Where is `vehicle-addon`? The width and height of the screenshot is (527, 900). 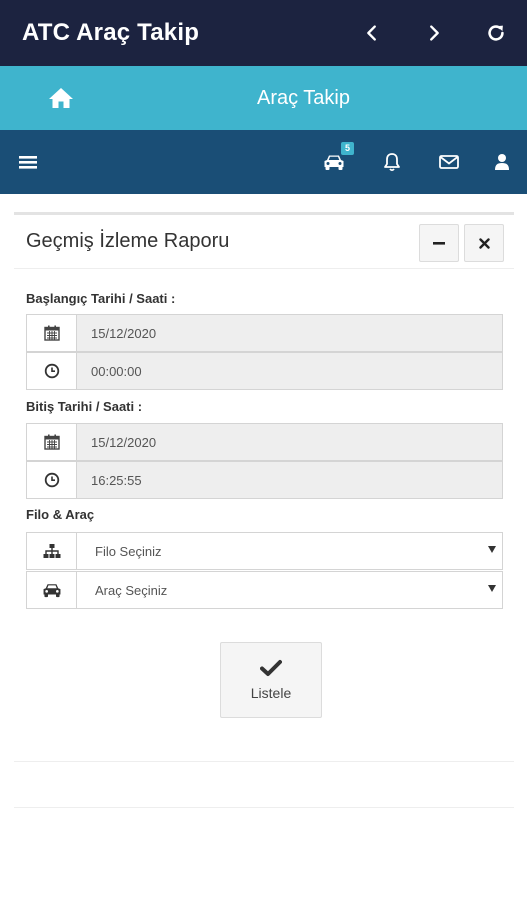 vehicle-addon is located at coordinates (52, 590).